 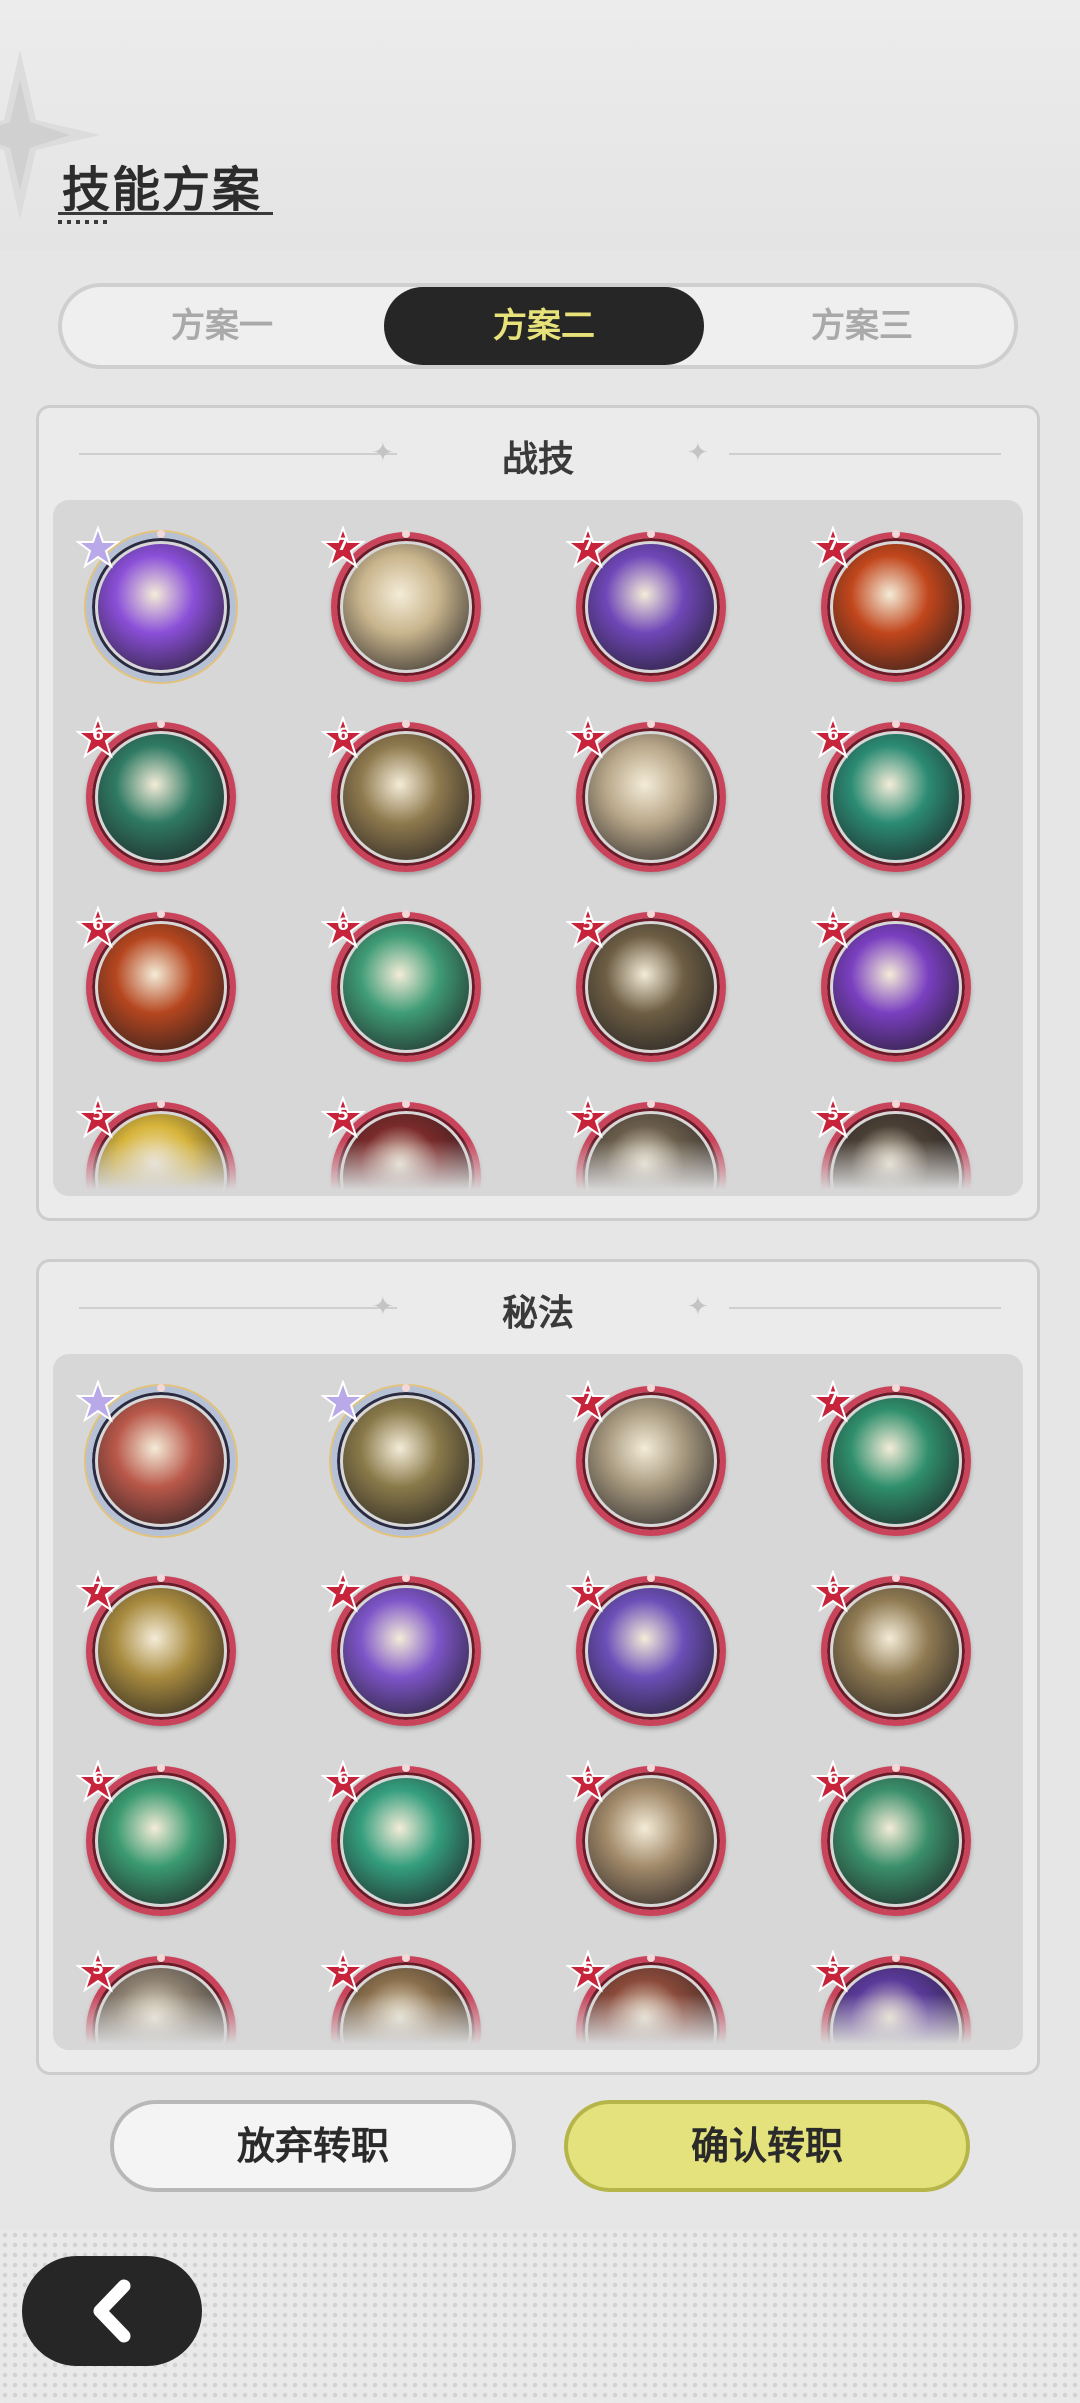 What do you see at coordinates (767, 2146) in the screenshot?
I see `confirm-job-change-button: 确认转职` at bounding box center [767, 2146].